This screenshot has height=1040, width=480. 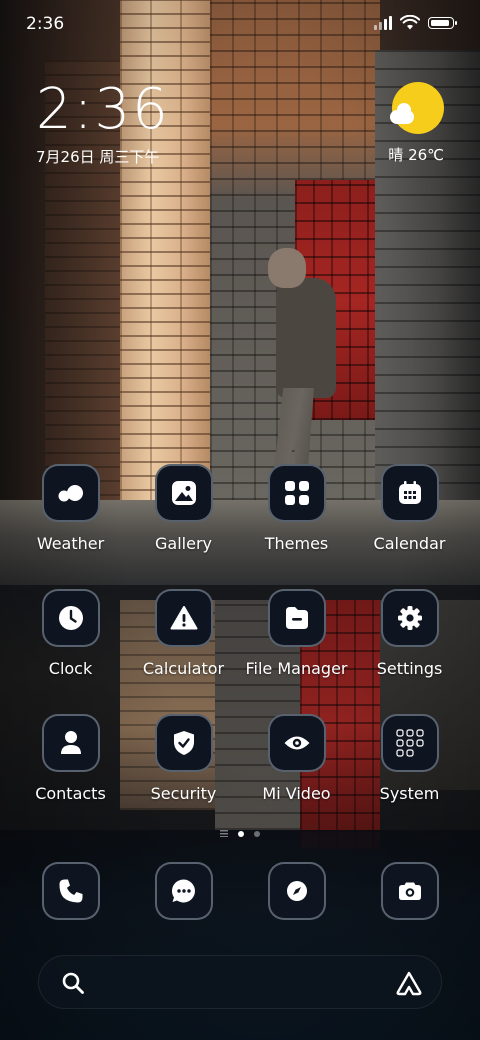 What do you see at coordinates (296, 758) in the screenshot?
I see `app-mi-video: Mi Video` at bounding box center [296, 758].